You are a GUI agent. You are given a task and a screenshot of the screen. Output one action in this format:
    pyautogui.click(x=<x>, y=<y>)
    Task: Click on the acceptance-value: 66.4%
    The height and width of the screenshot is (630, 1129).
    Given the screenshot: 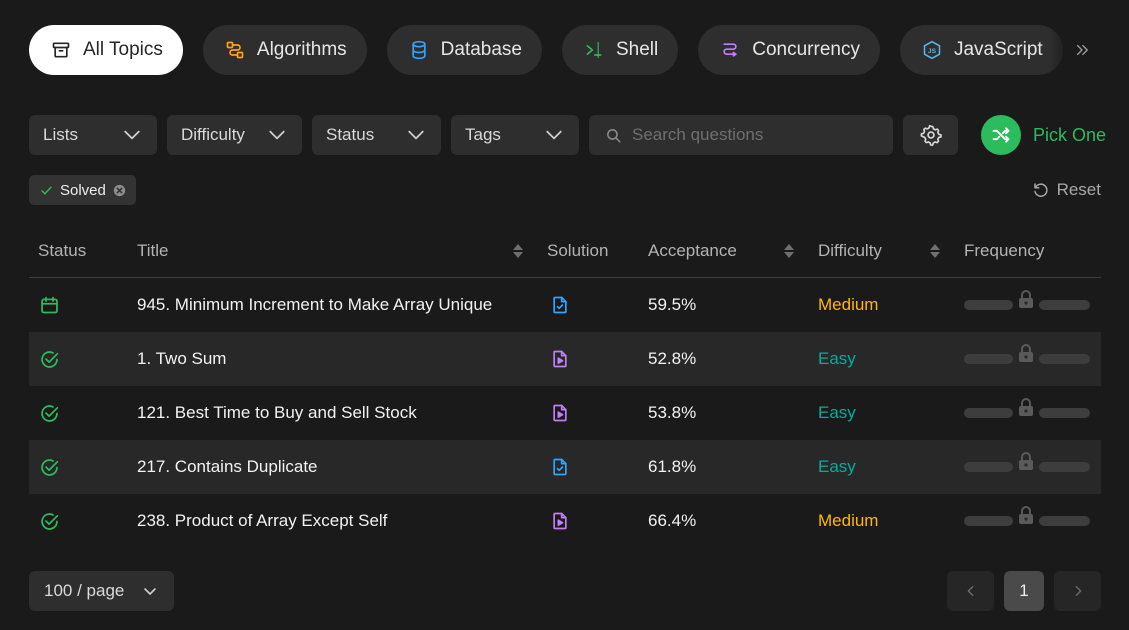 What is the action you would take?
    pyautogui.click(x=672, y=520)
    